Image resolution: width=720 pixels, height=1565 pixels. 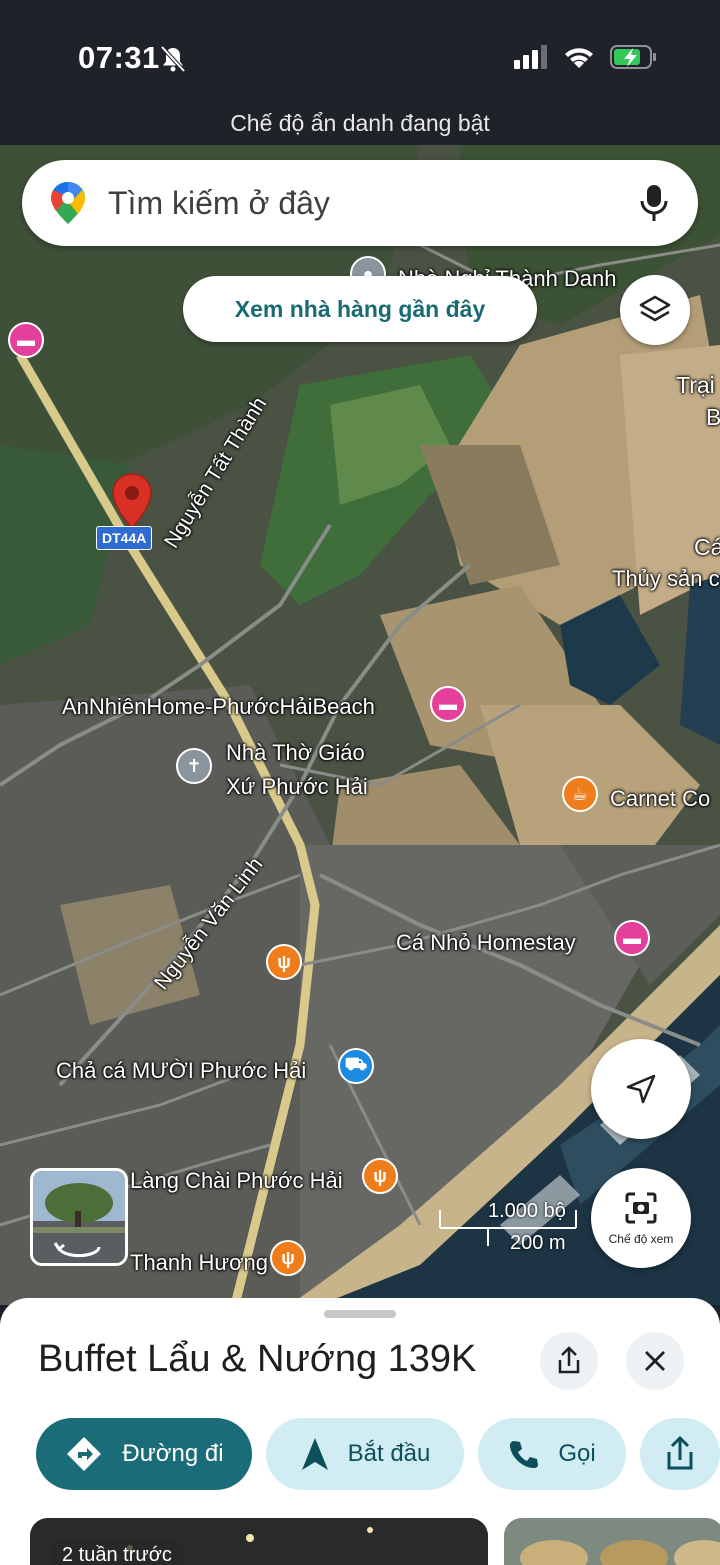 I want to click on lens-label: Chế độ xem, so click(x=641, y=1239).